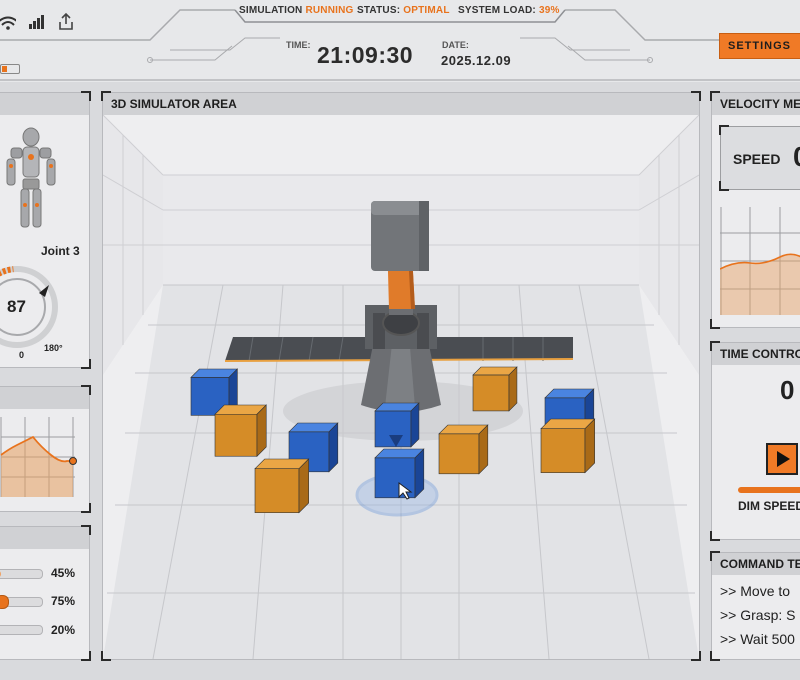  I want to click on joint-value: 87, so click(16, 306).